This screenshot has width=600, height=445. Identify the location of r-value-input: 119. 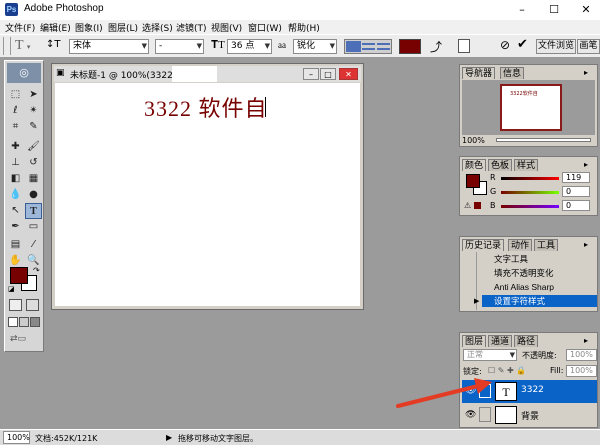
(576, 177).